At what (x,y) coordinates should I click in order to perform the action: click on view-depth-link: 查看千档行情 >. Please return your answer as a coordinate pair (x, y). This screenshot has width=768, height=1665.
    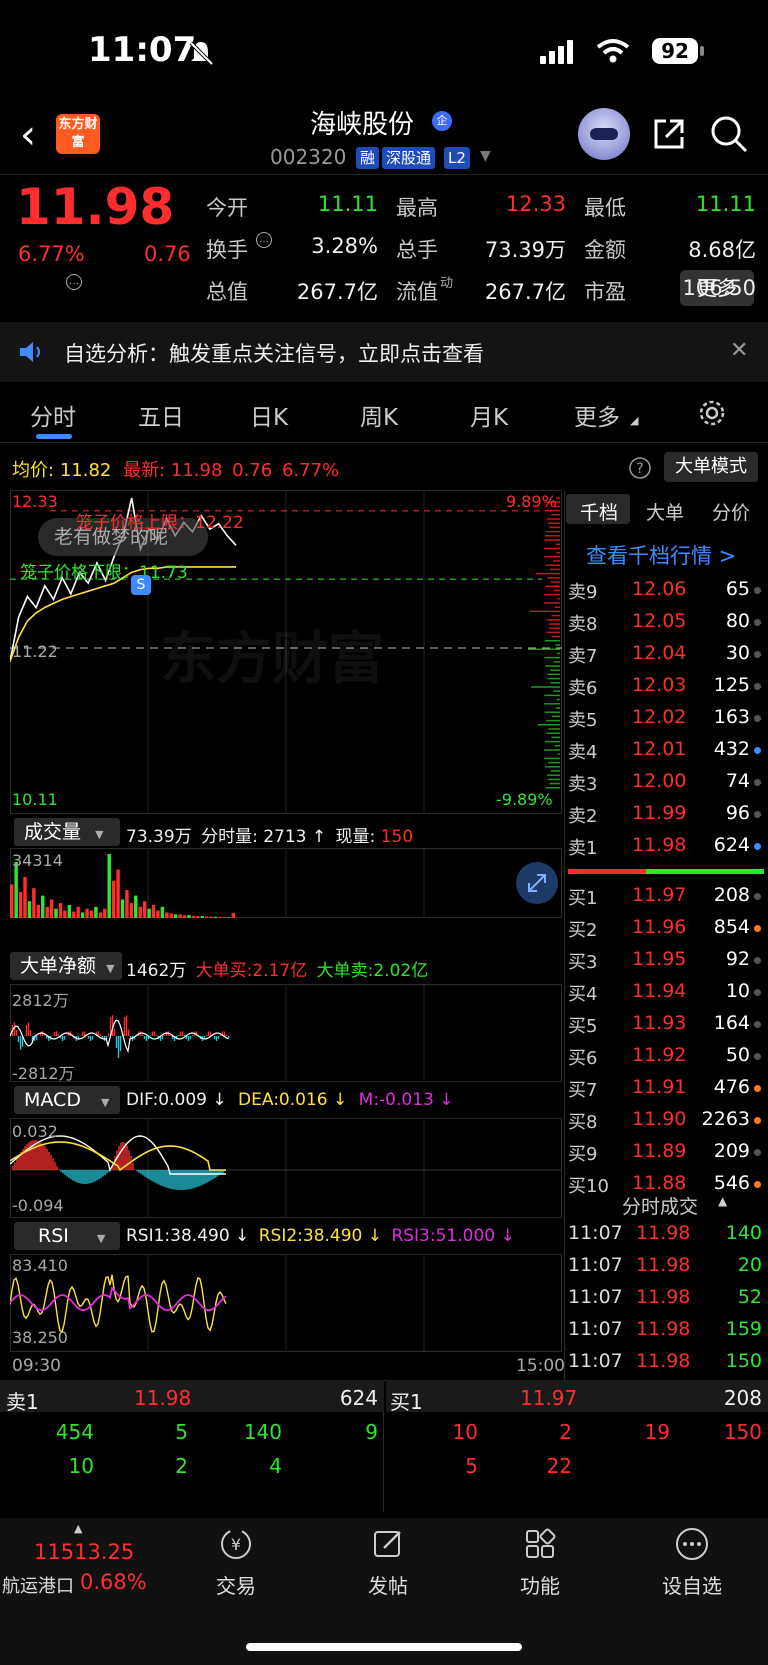
    Looking at the image, I should click on (661, 555).